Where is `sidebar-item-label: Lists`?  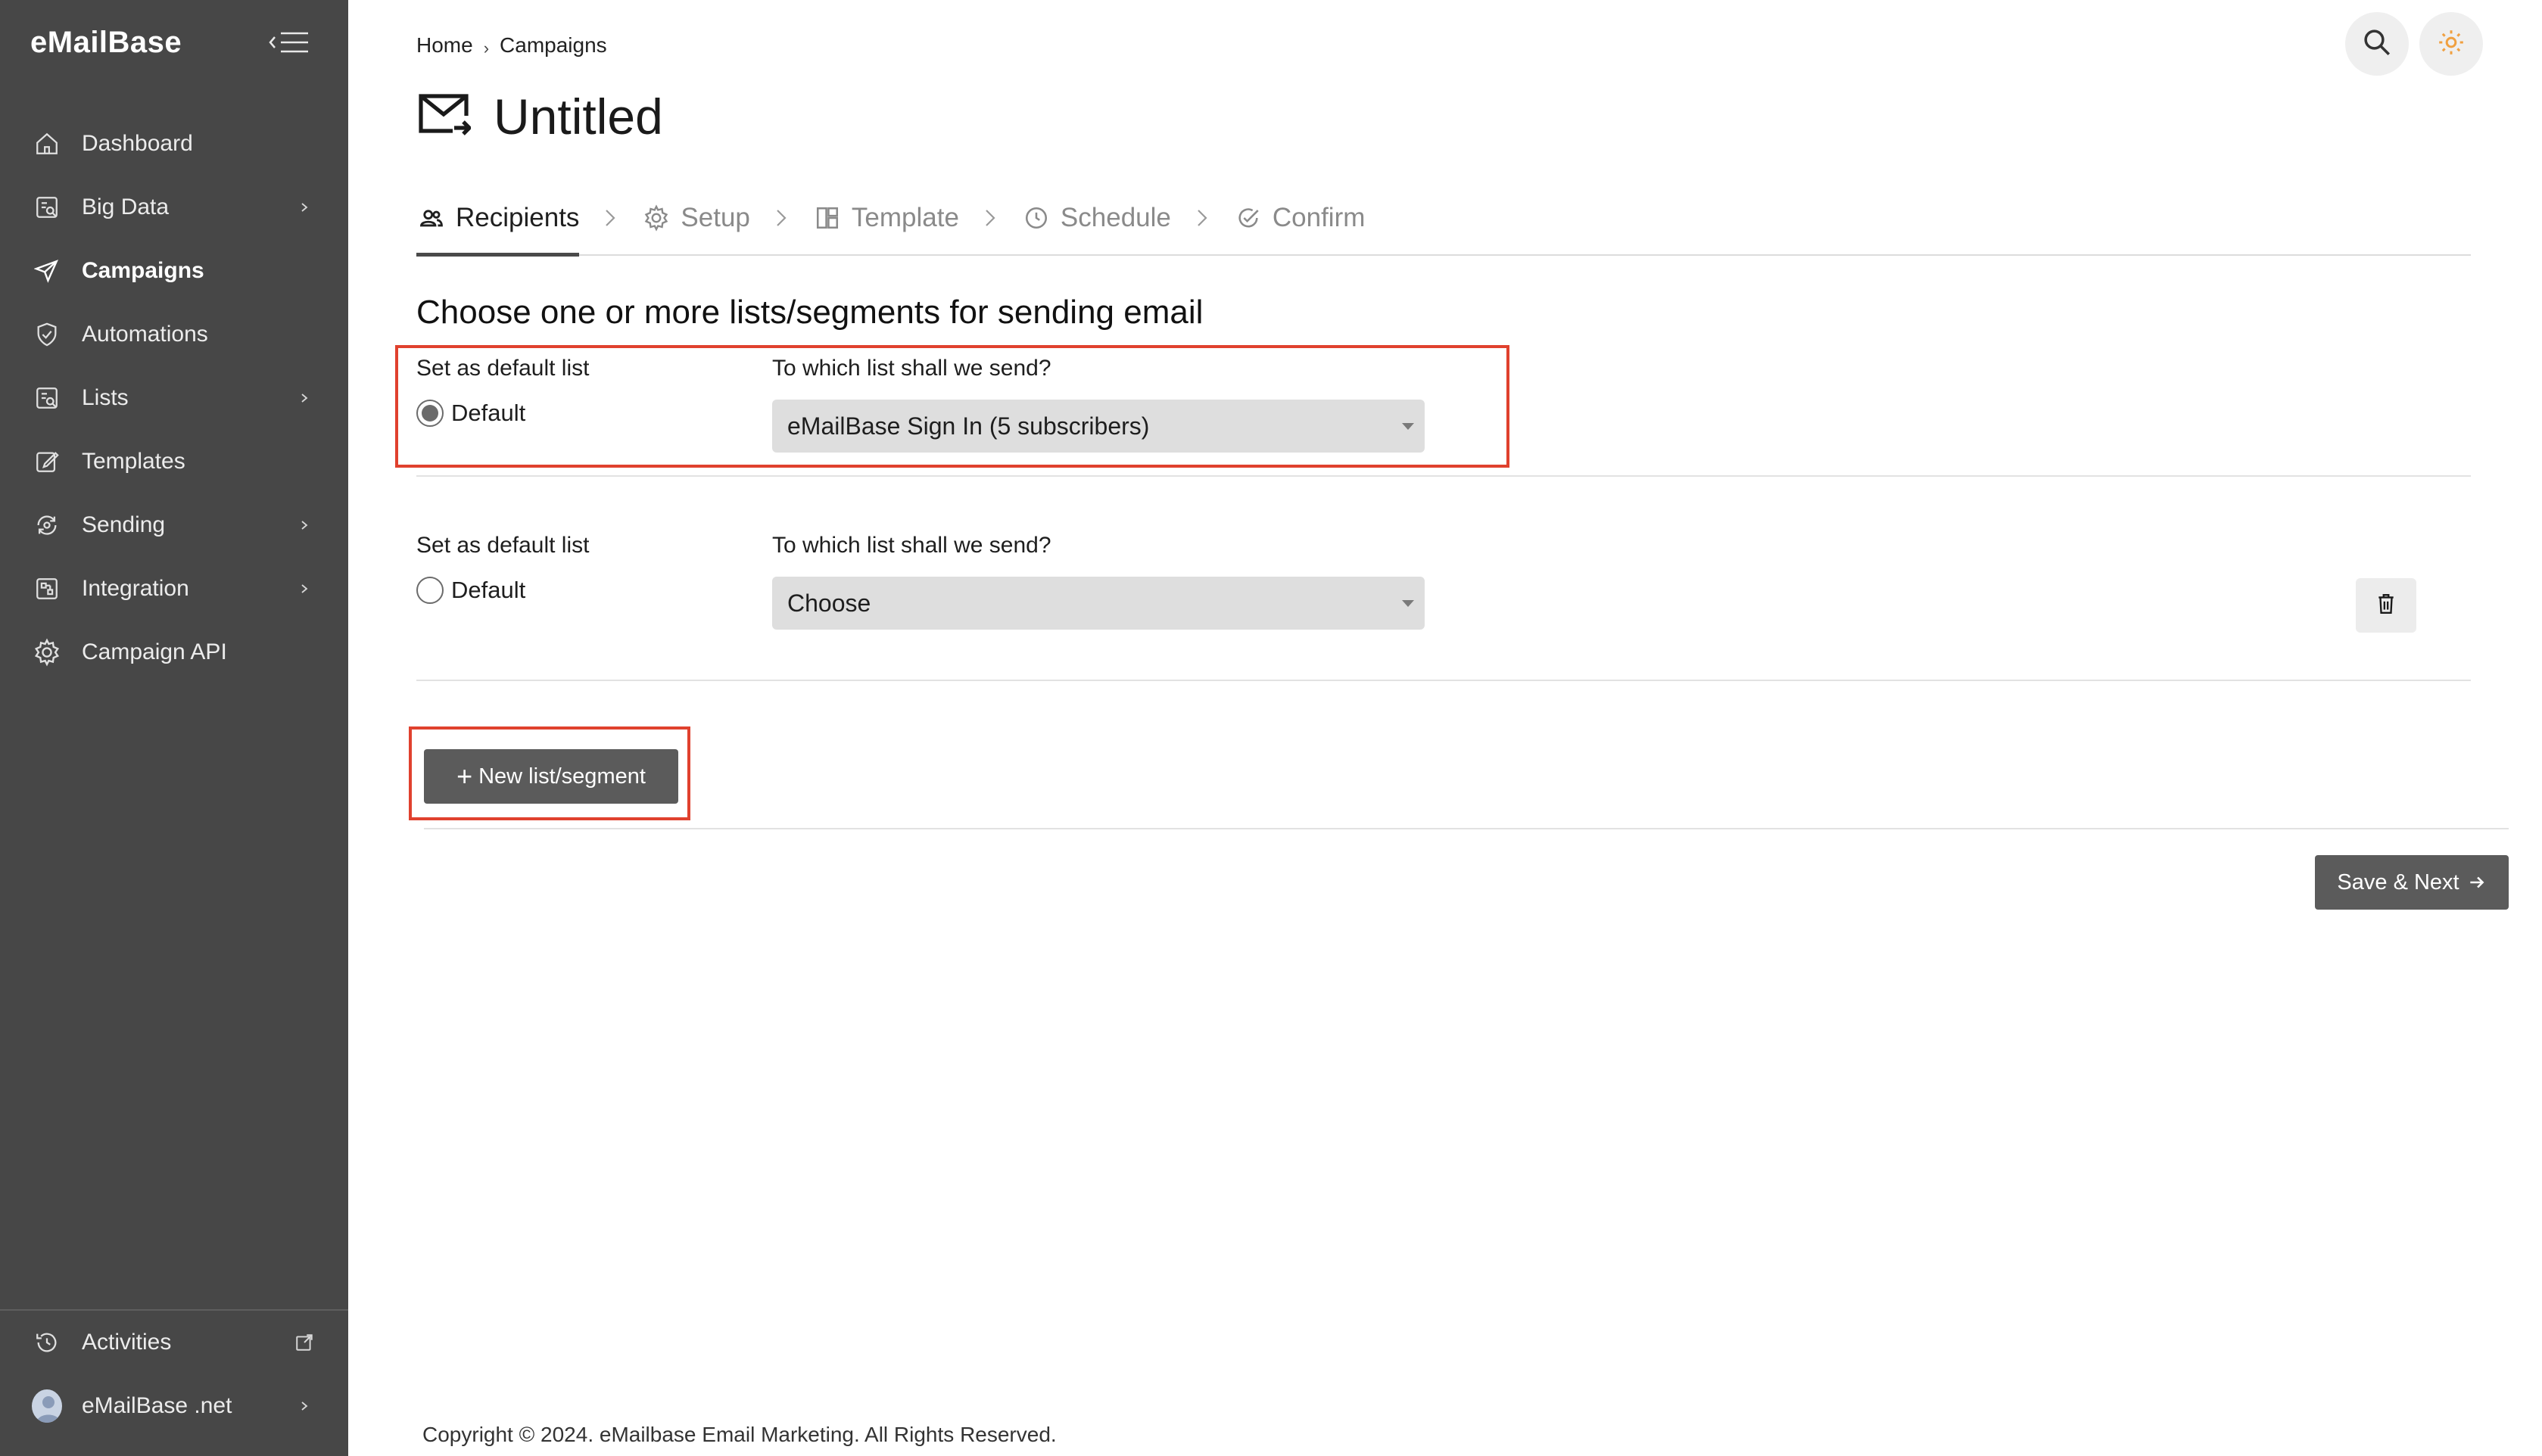 sidebar-item-label: Lists is located at coordinates (105, 397).